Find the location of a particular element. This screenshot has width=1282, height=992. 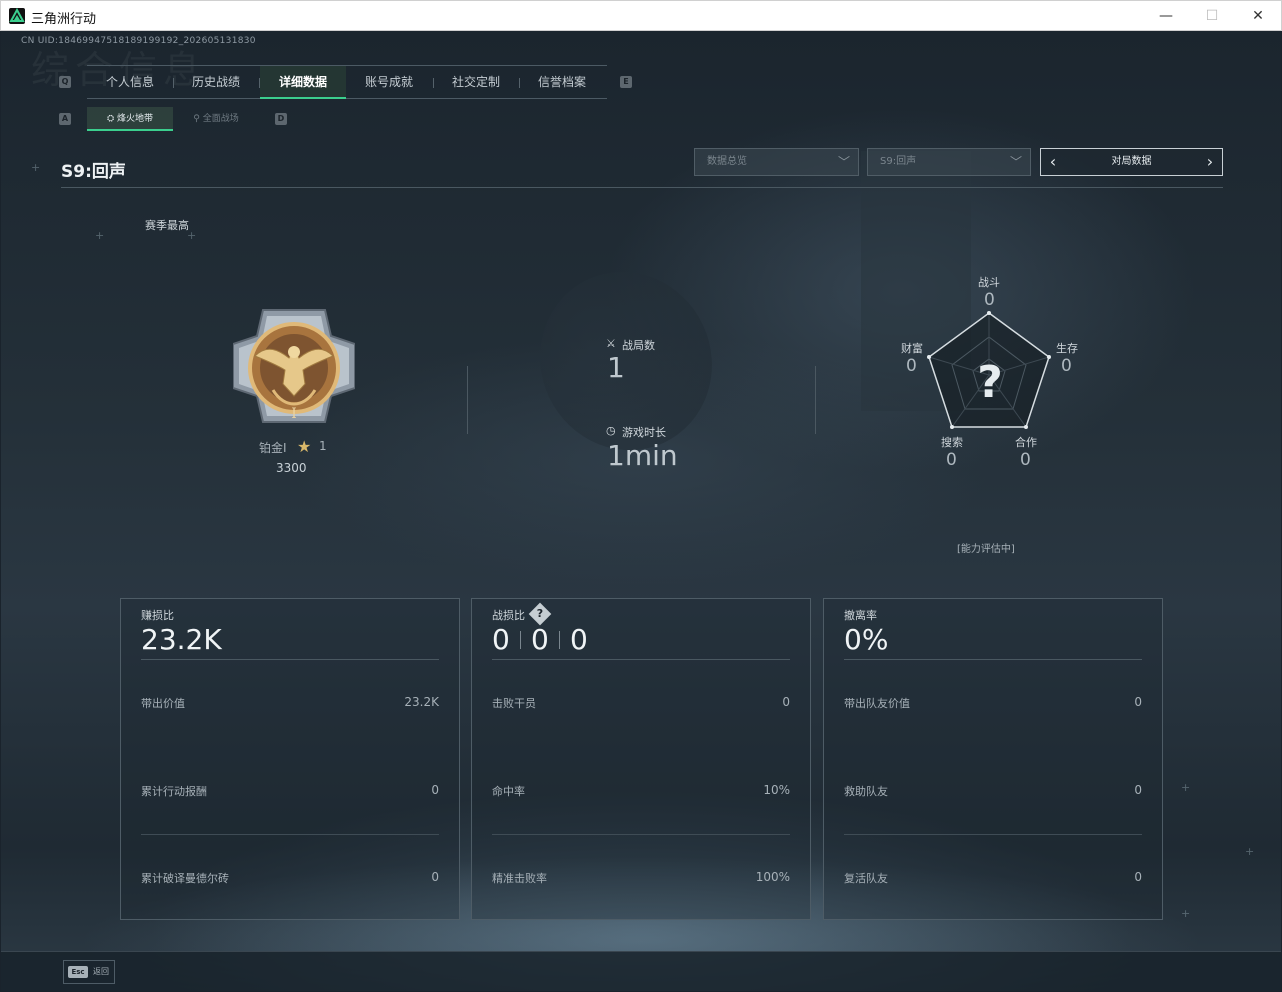

radar-value-cooperation: 0 is located at coordinates (1025, 460).